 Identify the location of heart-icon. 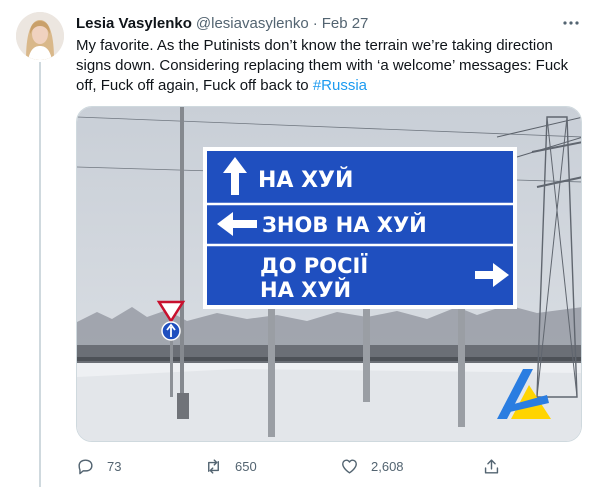
(349, 466).